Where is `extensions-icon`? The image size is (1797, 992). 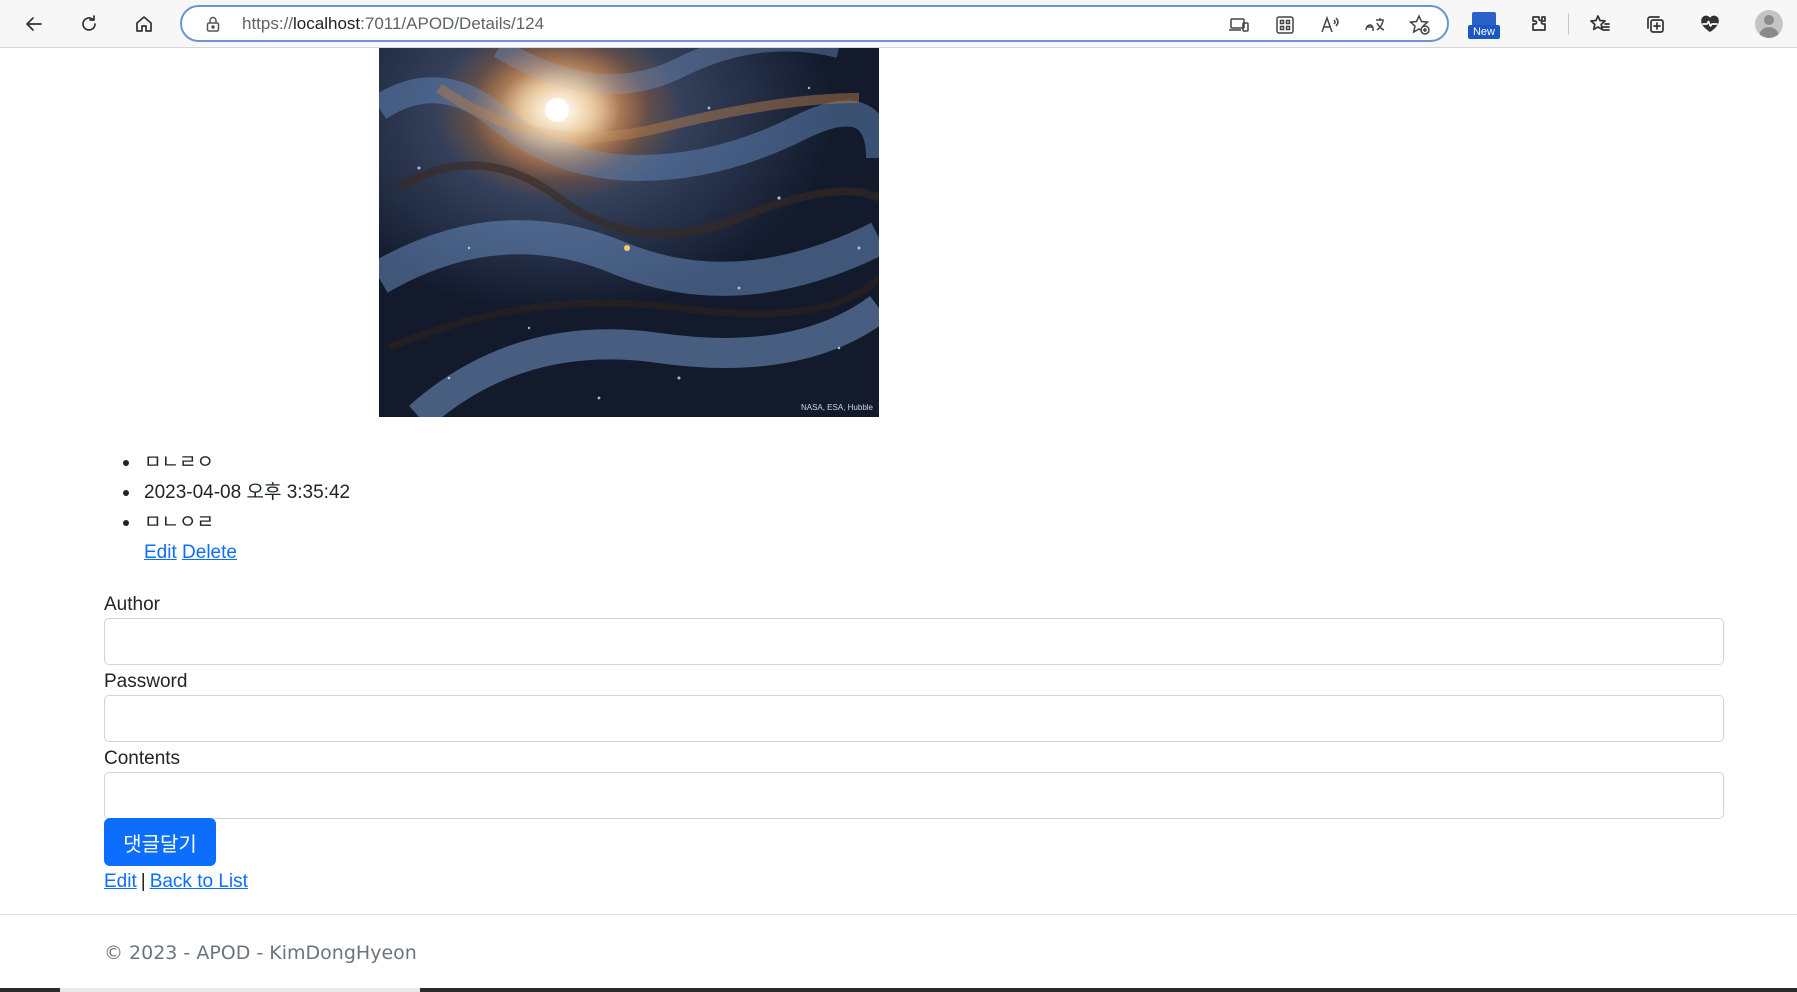 extensions-icon is located at coordinates (1539, 24).